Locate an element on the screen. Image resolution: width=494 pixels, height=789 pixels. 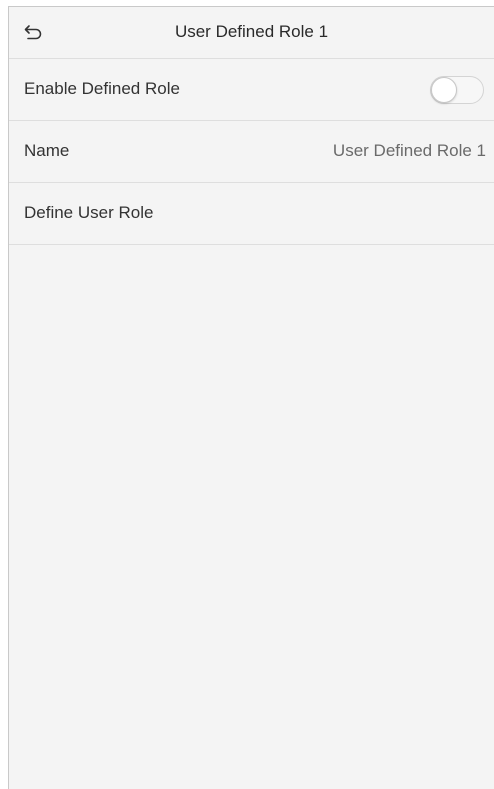
enable-defined-role-row: Enable Defined Role is located at coordinates (251, 90).